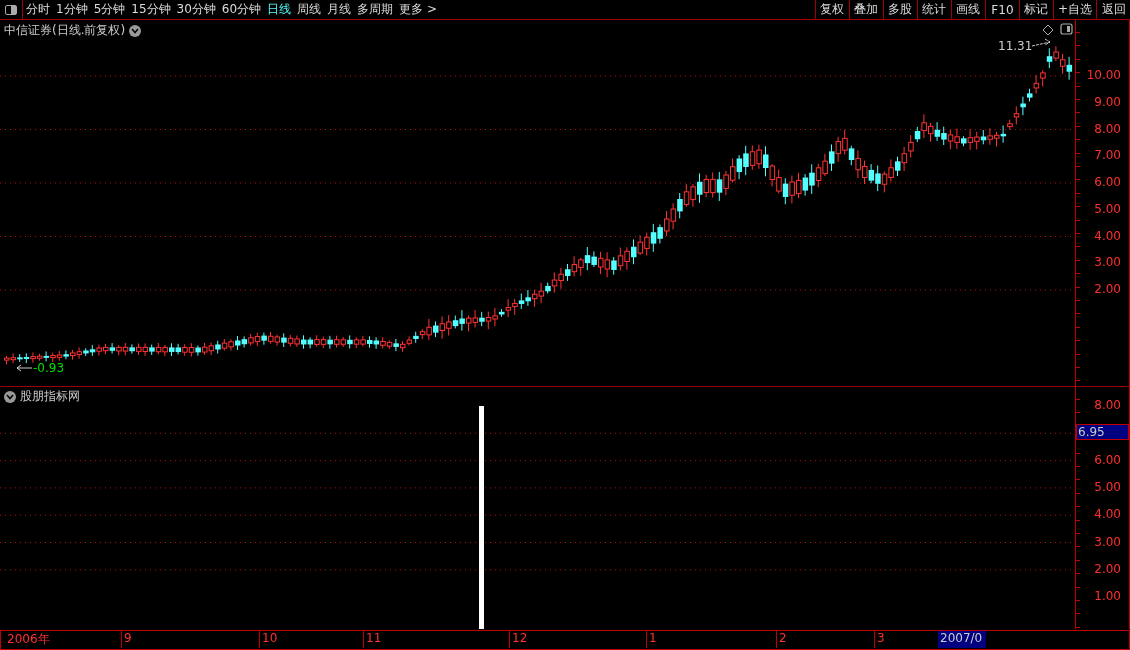 The height and width of the screenshot is (650, 1130). I want to click on date-label: 11, so click(372, 639).